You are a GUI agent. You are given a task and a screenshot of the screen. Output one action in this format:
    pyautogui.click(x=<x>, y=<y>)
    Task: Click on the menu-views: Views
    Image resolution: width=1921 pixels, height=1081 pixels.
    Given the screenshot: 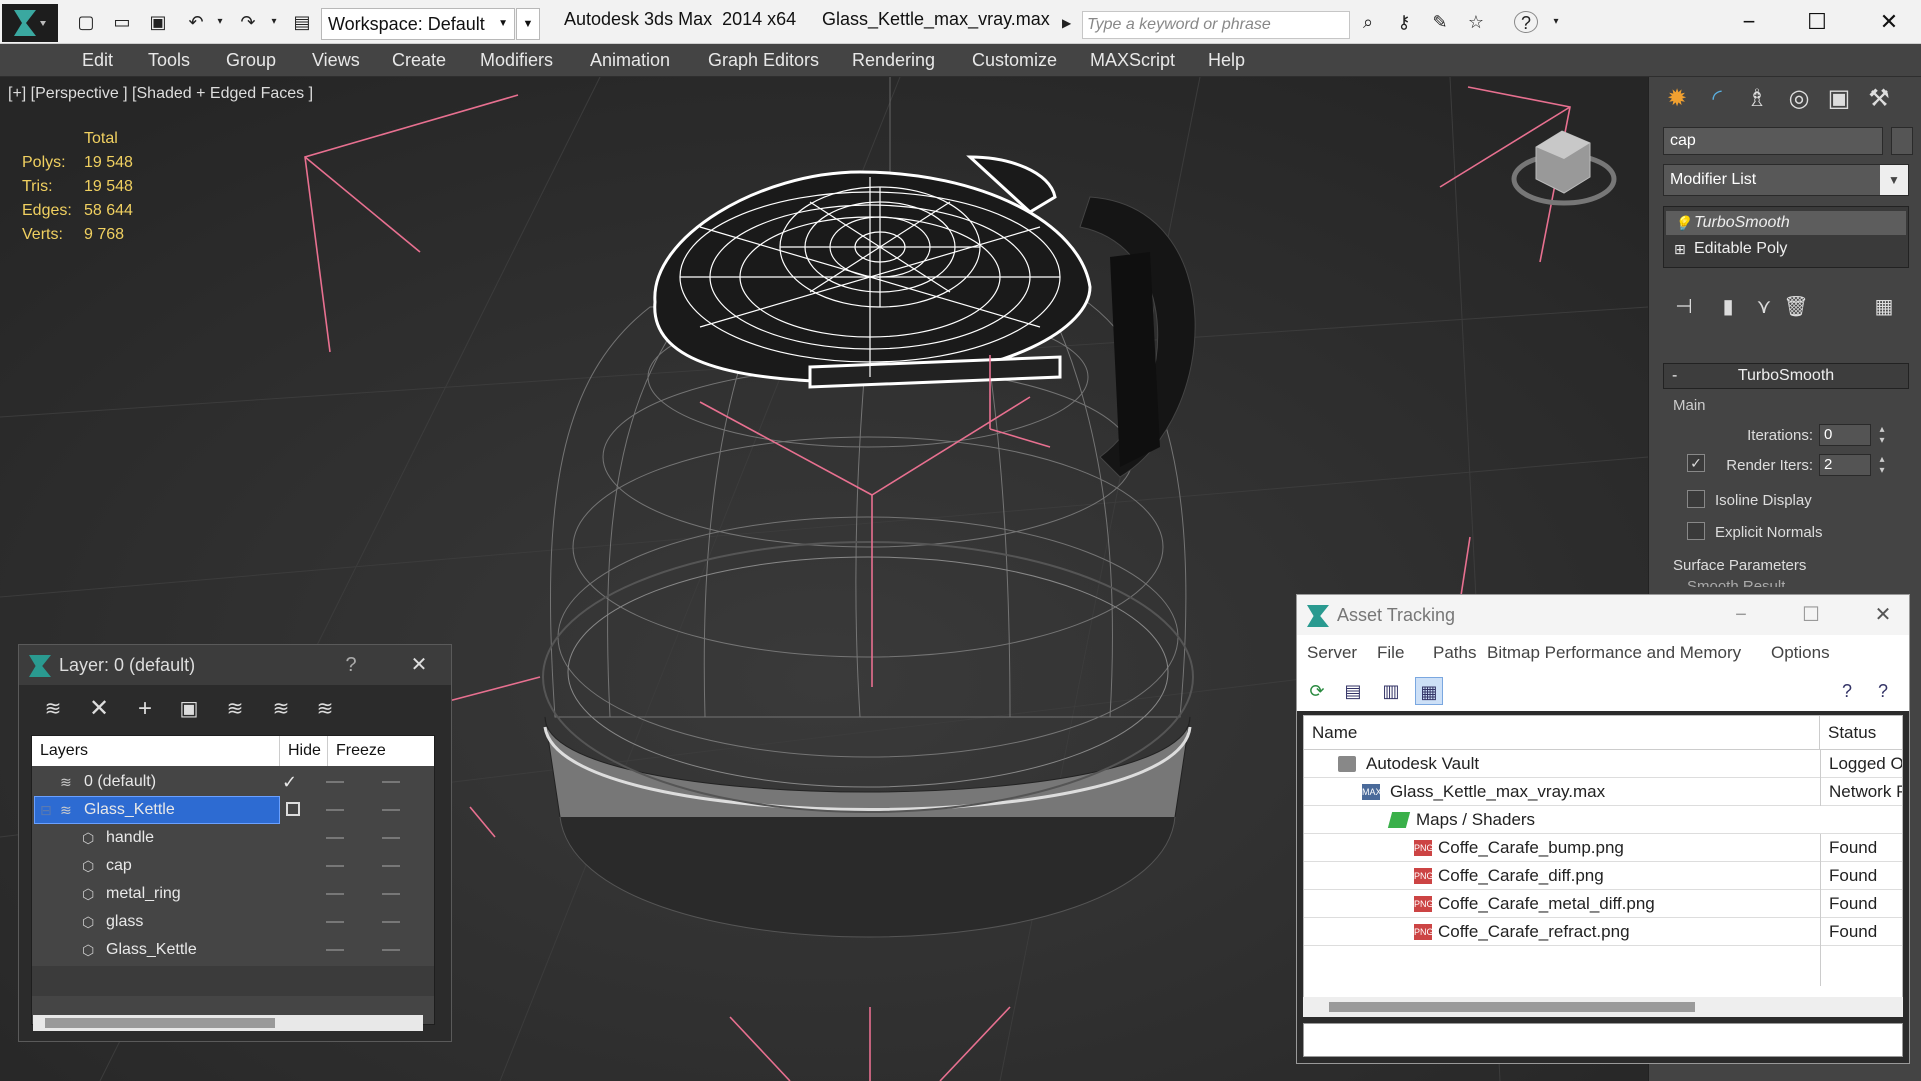 What is the action you would take?
    pyautogui.click(x=336, y=60)
    